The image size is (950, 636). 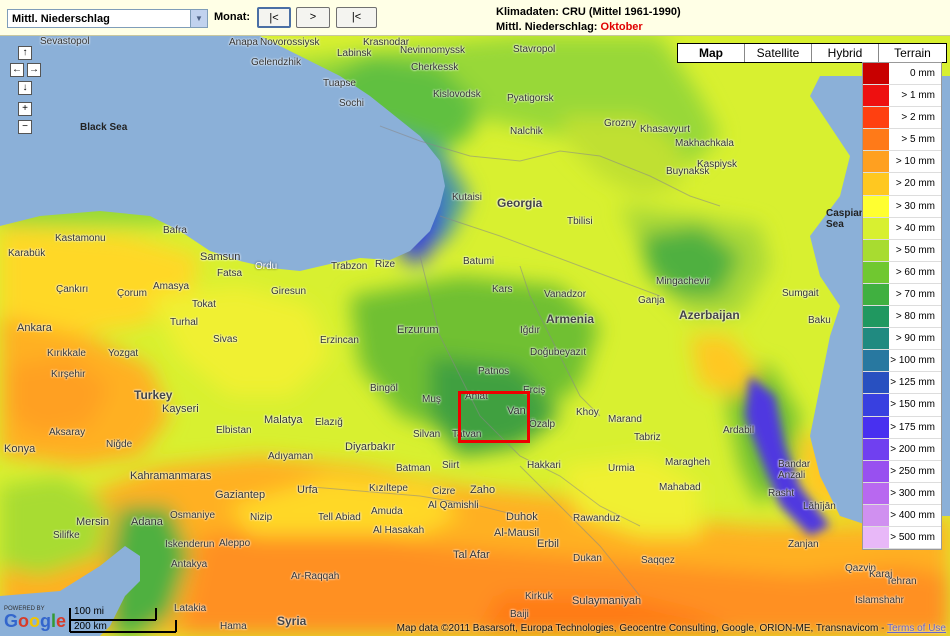 What do you see at coordinates (517, 533) in the screenshot?
I see `place-label: Al-Mausil` at bounding box center [517, 533].